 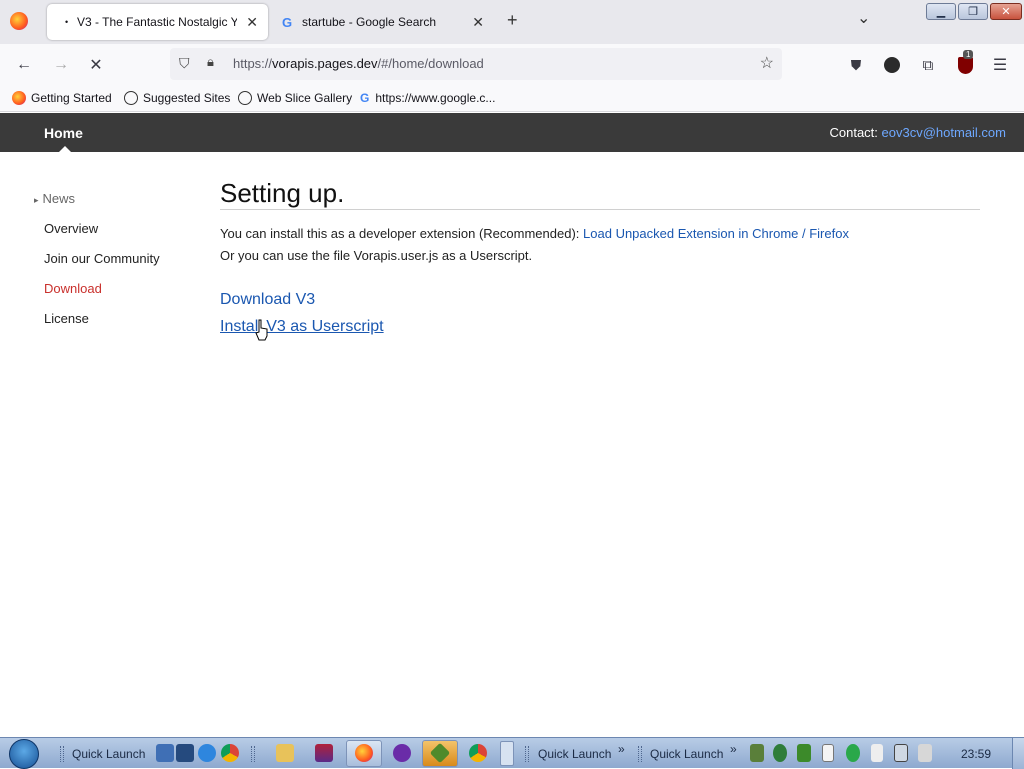 What do you see at coordinates (207, 753) in the screenshot?
I see `internet-explorer-icon` at bounding box center [207, 753].